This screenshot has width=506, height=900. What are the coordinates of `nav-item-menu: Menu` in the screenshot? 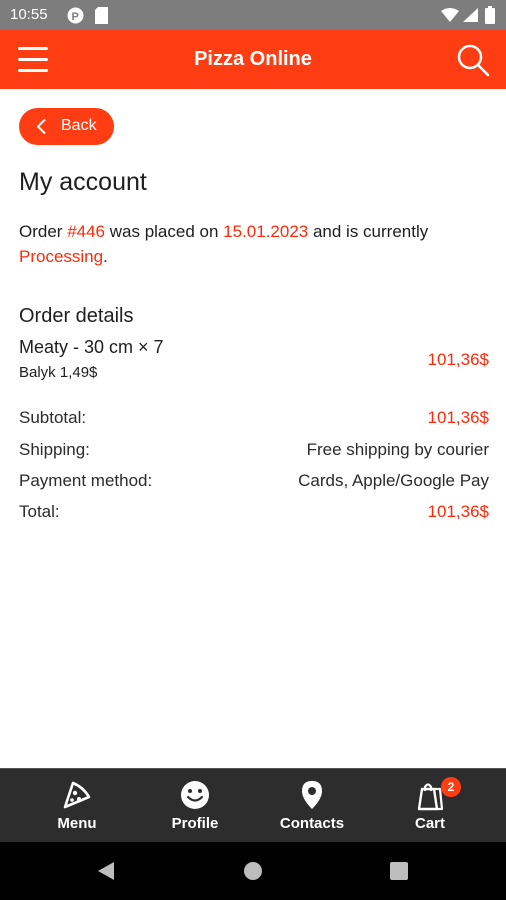 It's located at (77, 806).